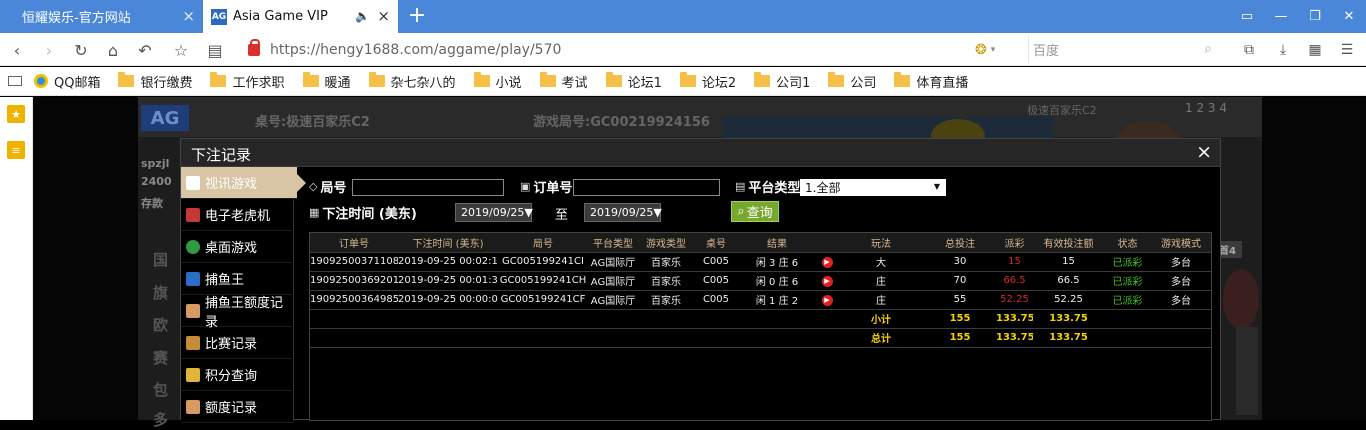  I want to click on menu-item-live-games: 视讯游戏, so click(243, 183).